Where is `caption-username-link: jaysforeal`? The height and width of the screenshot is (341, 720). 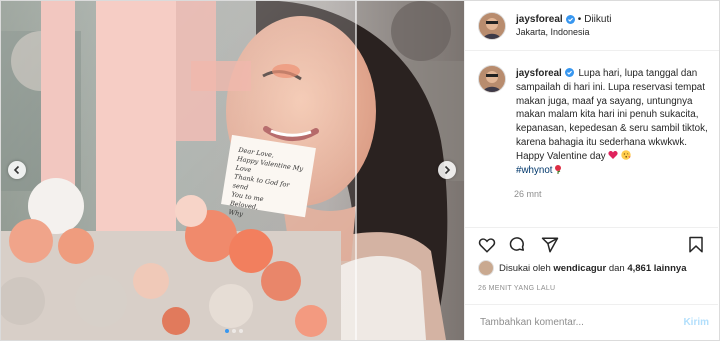
caption-username-link: jaysforeal is located at coordinates (539, 73).